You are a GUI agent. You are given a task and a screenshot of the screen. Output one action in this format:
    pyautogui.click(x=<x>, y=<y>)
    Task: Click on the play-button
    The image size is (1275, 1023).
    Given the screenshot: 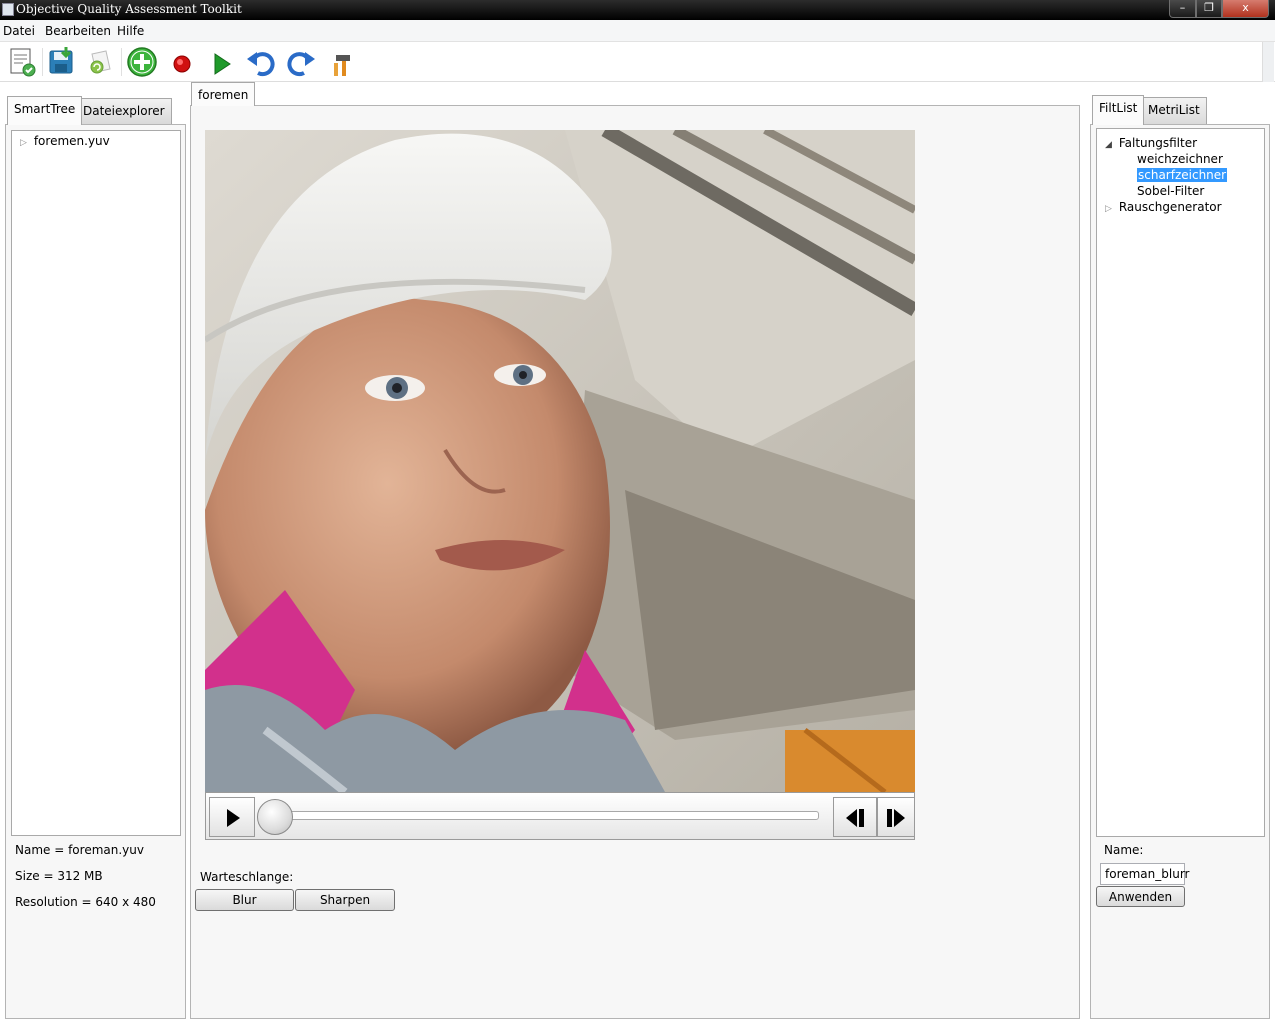 What is the action you would take?
    pyautogui.click(x=232, y=817)
    